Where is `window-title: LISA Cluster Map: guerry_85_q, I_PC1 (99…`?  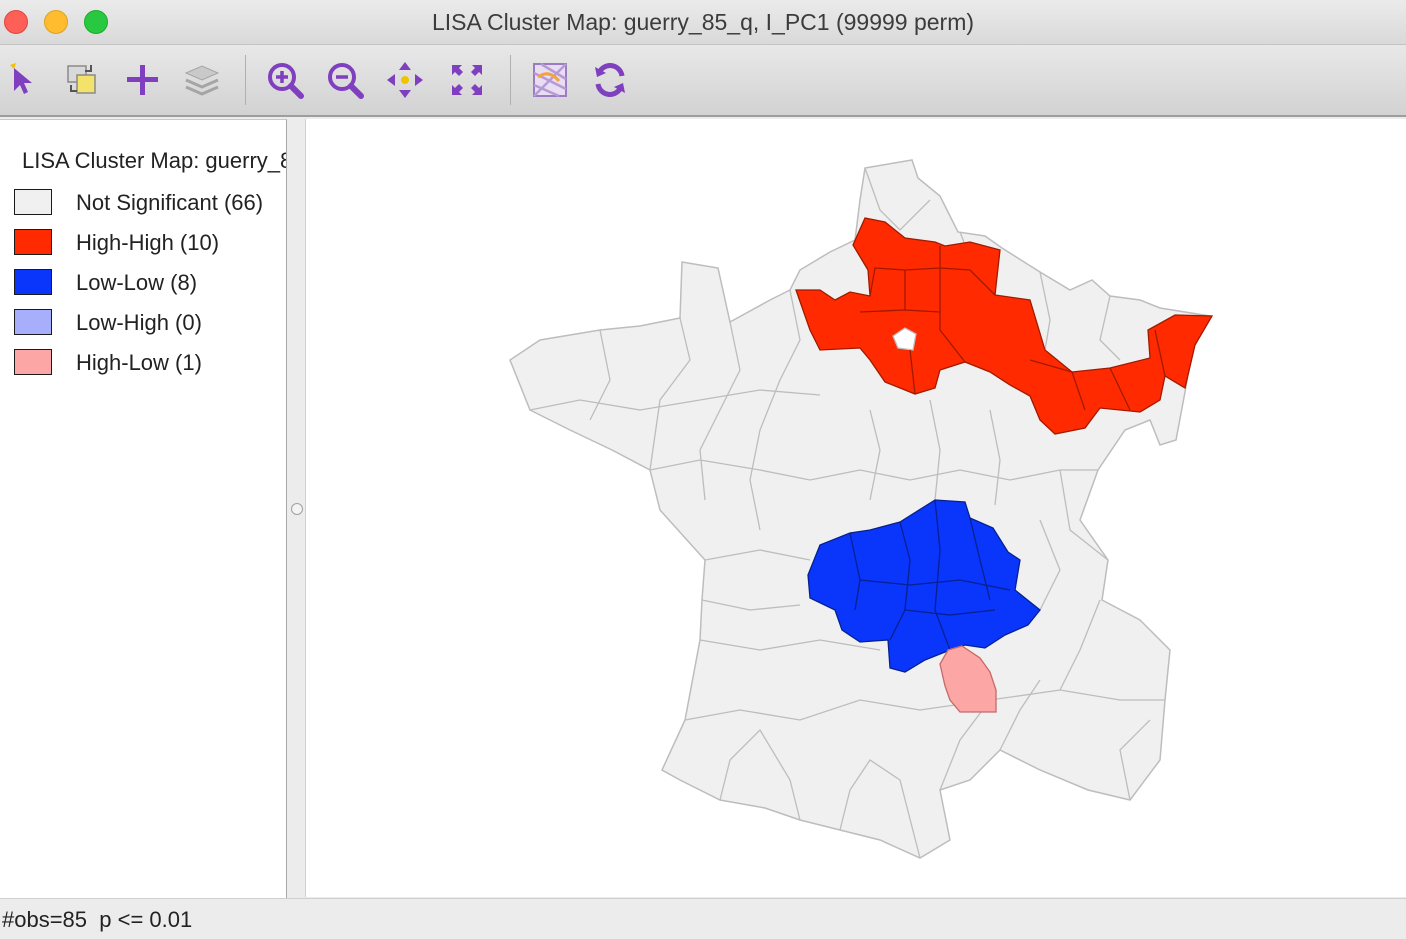
window-title: LISA Cluster Map: guerry_85_q, I_PC1 (99… is located at coordinates (703, 22).